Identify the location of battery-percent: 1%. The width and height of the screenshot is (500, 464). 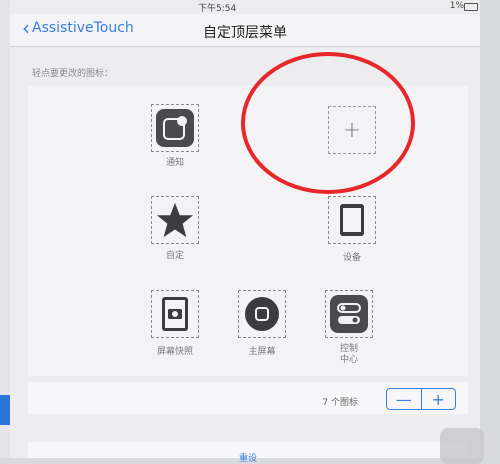
(456, 6).